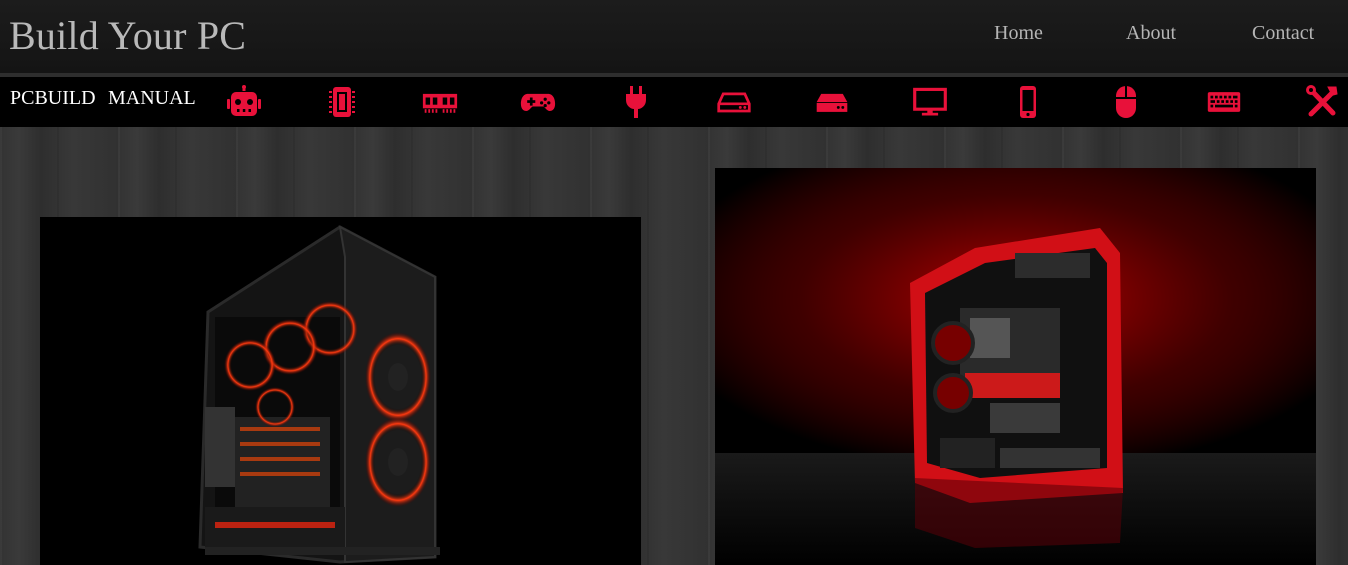 This screenshot has height=565, width=1348. Describe the element at coordinates (832, 102) in the screenshot. I see `ssd-drive-icon` at that location.